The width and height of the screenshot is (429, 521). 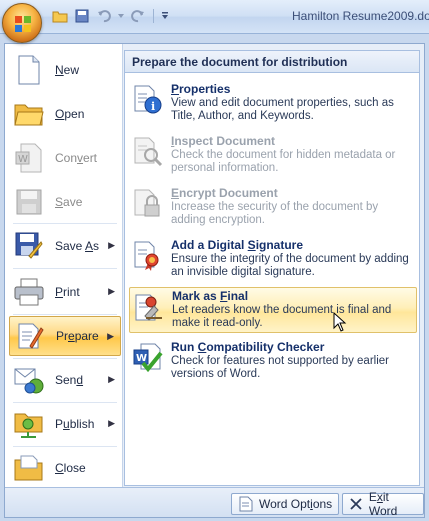 I want to click on save-as-command: Save As ▶, so click(x=65, y=246).